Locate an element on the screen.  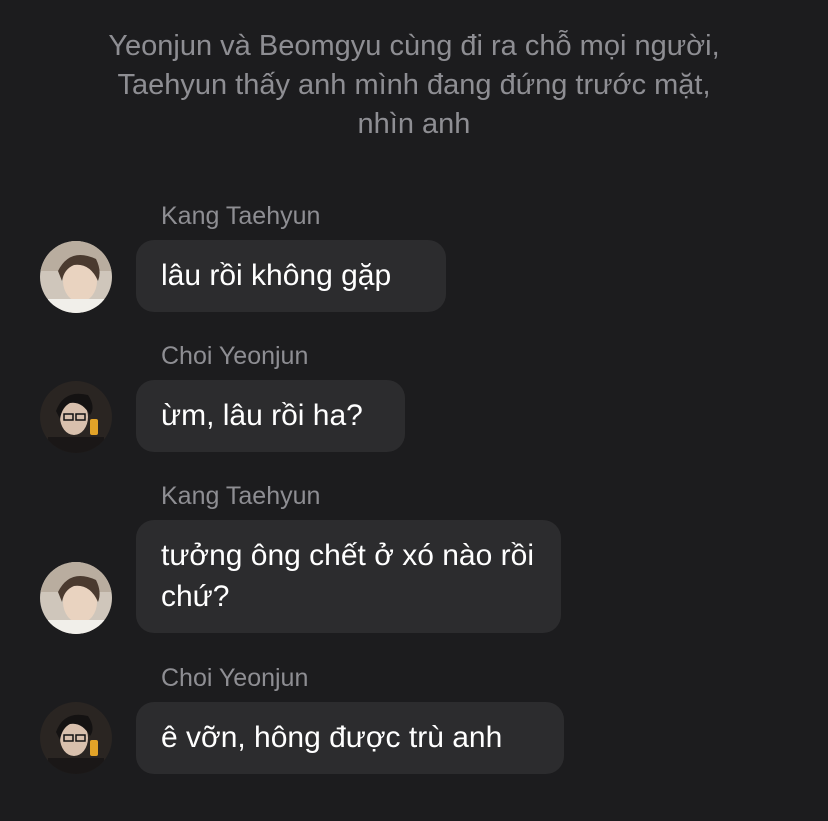
message-bubble: ê vỡn, hông được trù anh is located at coordinates (350, 738).